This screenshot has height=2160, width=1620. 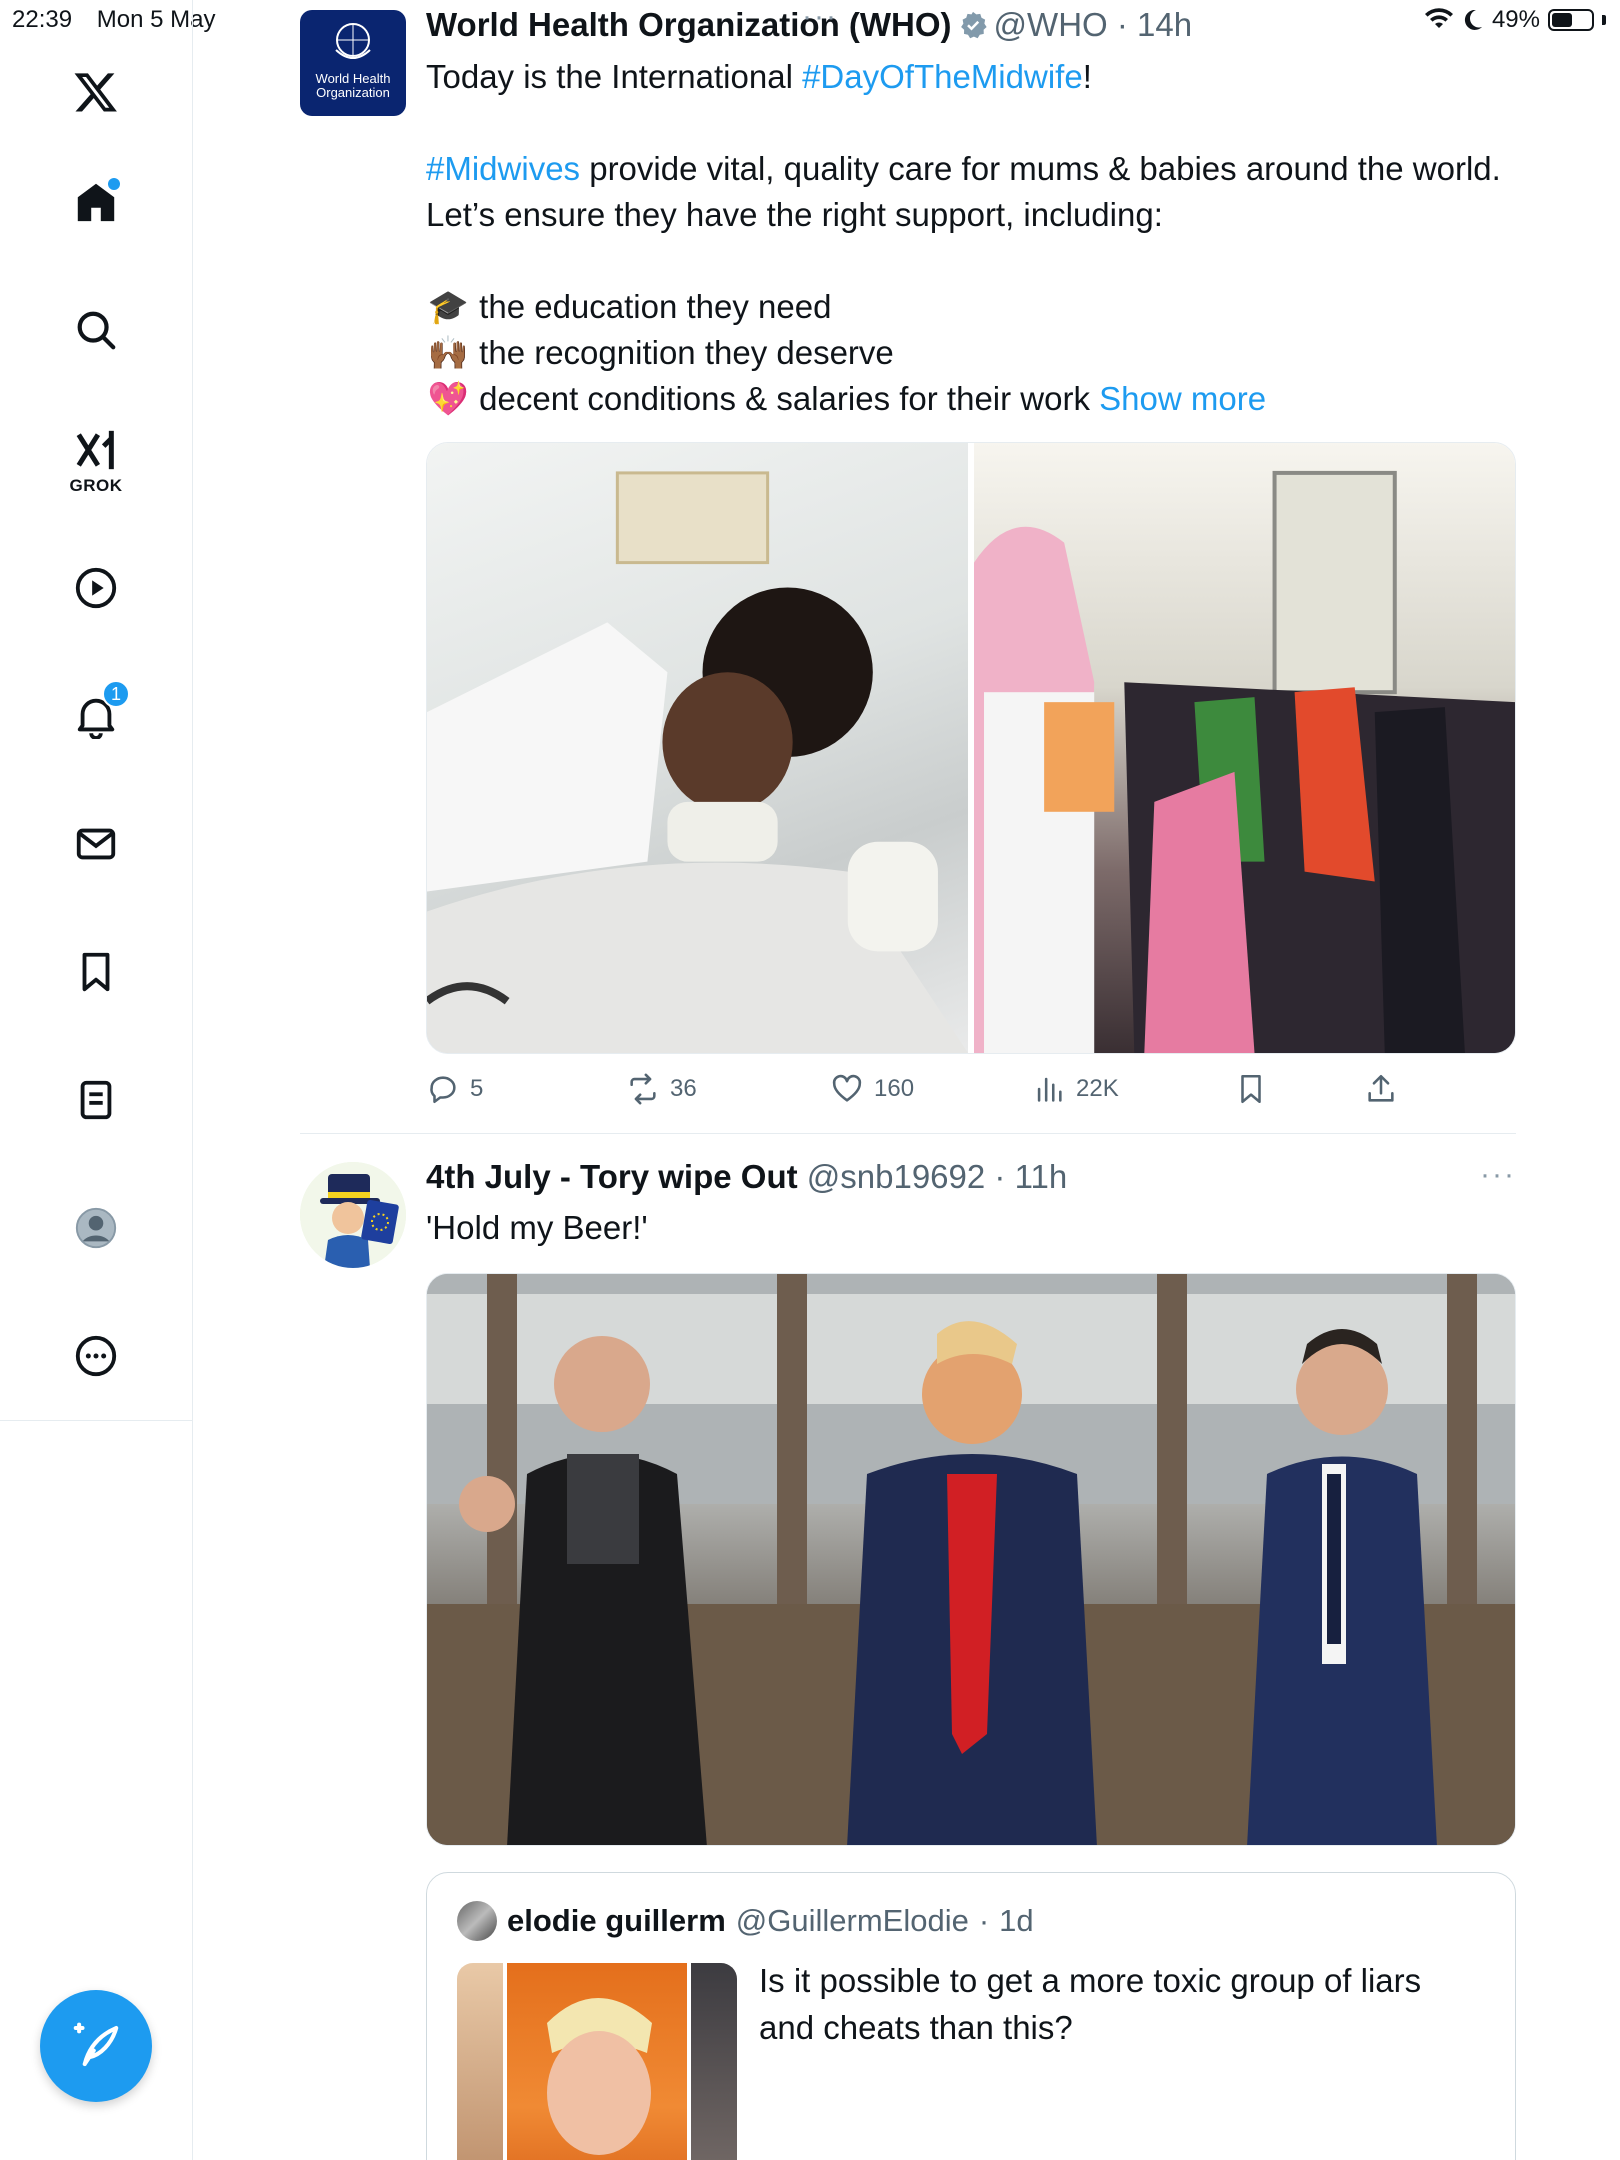 What do you see at coordinates (353, 1215) in the screenshot?
I see `user-avatar` at bounding box center [353, 1215].